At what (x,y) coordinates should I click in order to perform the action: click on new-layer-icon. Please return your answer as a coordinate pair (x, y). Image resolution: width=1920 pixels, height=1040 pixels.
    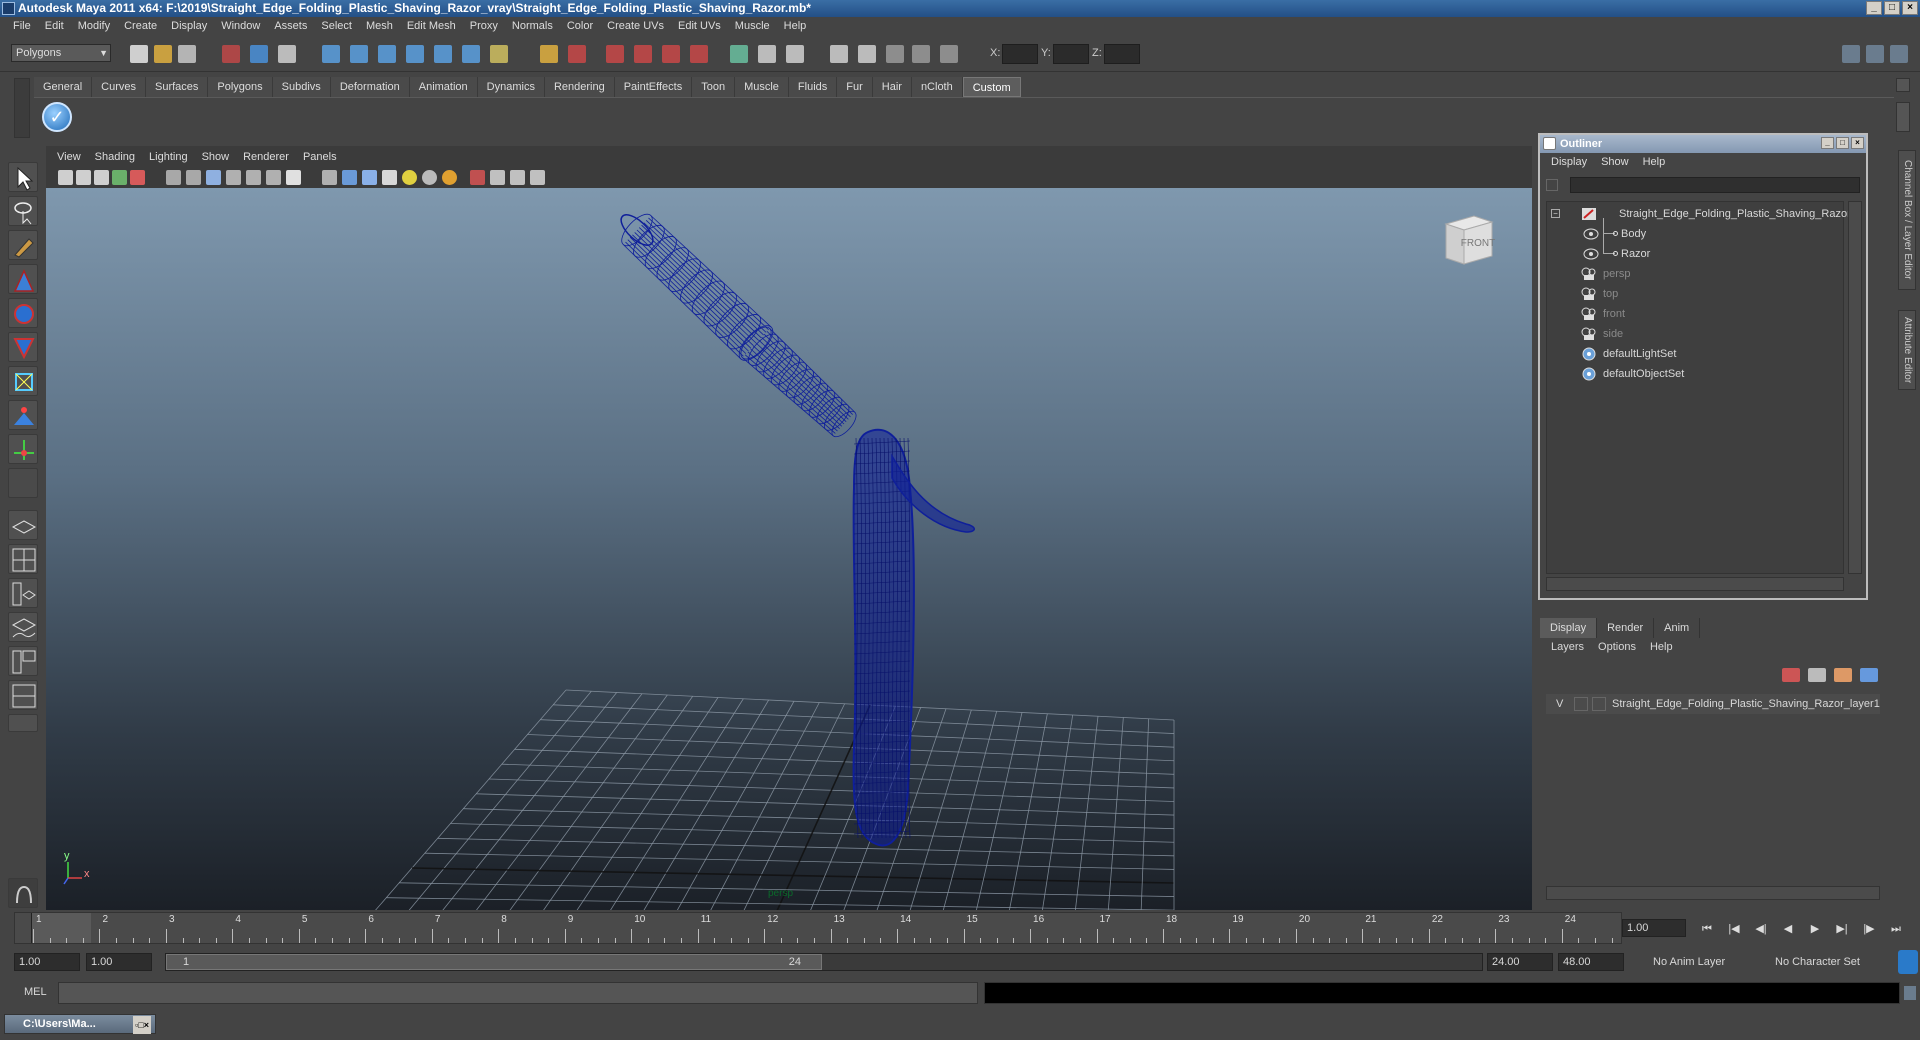
    Looking at the image, I should click on (1817, 675).